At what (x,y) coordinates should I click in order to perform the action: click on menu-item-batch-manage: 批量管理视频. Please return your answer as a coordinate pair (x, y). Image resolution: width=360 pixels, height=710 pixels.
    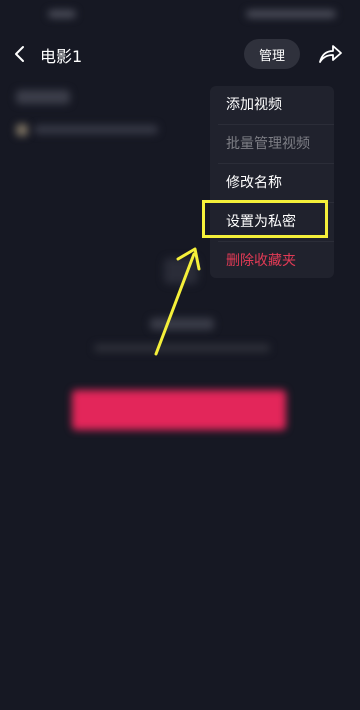
    Looking at the image, I should click on (272, 144).